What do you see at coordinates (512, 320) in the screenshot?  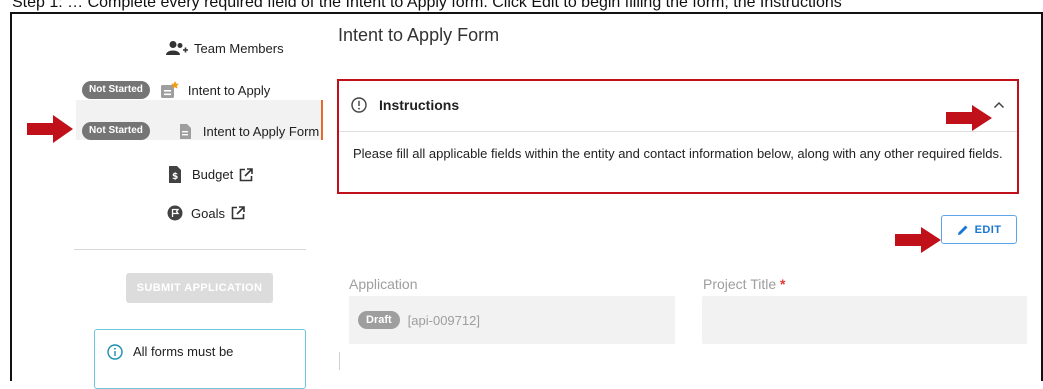 I see `application-field: Draft [api-009712]` at bounding box center [512, 320].